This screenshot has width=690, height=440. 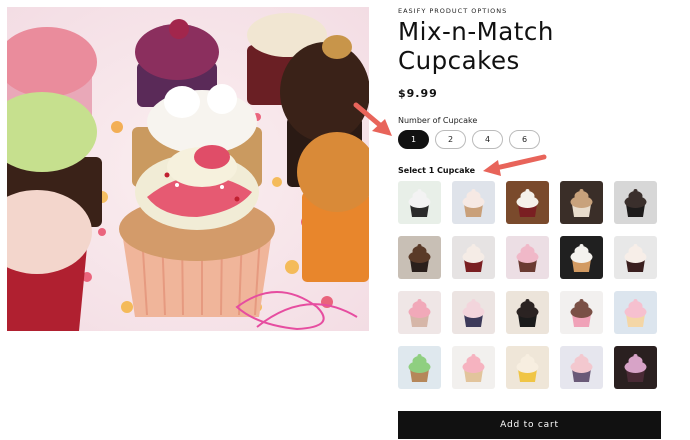 What do you see at coordinates (529, 425) in the screenshot?
I see `add-to-cart-button: Add to cart` at bounding box center [529, 425].